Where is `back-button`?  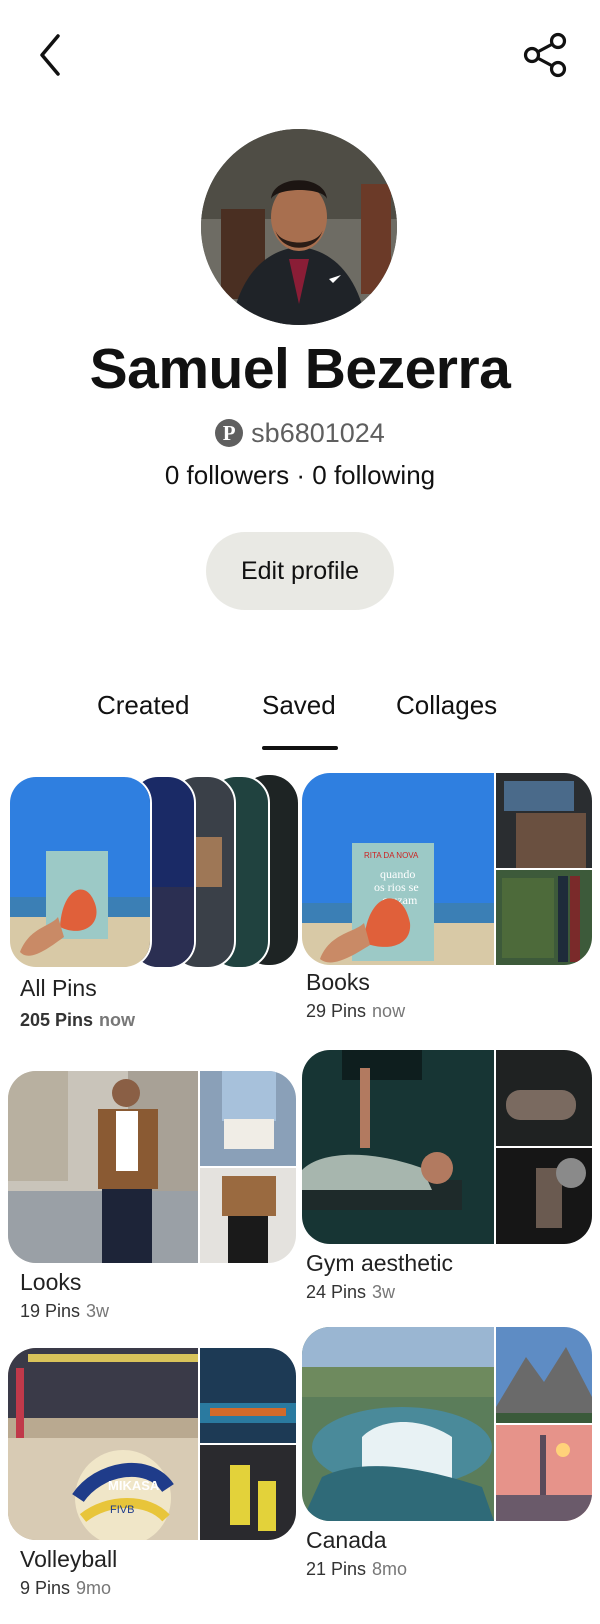
back-button is located at coordinates (52, 55).